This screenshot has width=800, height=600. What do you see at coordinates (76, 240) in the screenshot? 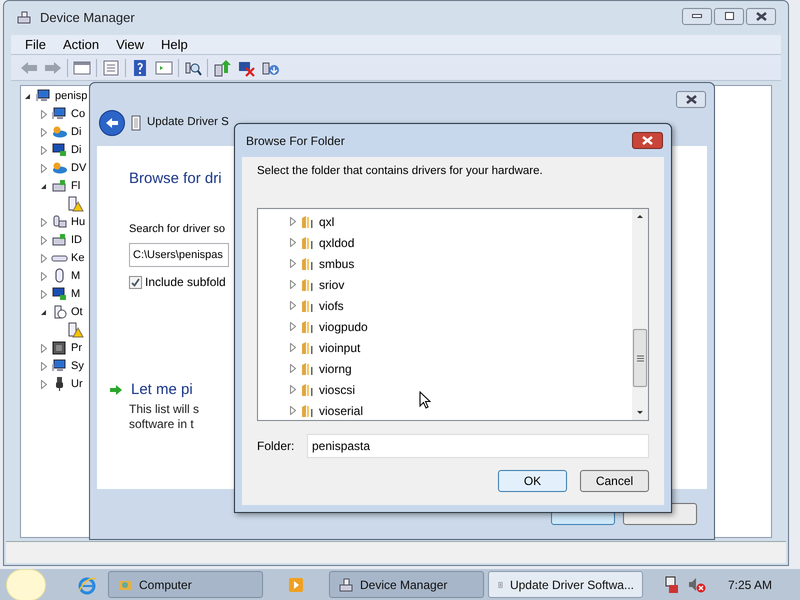
I see `tree-item: ID` at bounding box center [76, 240].